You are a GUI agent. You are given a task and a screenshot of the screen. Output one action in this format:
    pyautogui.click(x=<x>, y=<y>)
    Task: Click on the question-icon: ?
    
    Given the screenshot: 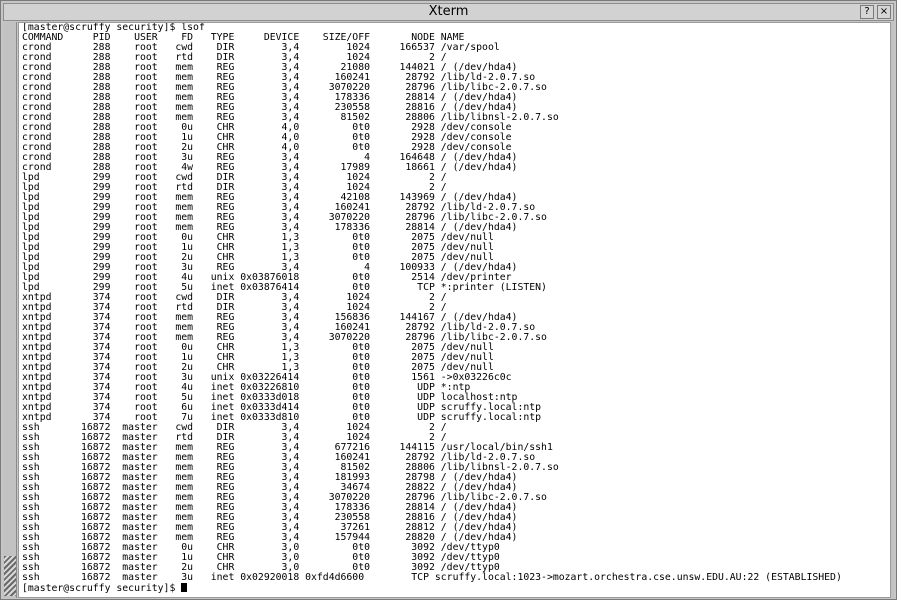 What is the action you would take?
    pyautogui.click(x=867, y=11)
    